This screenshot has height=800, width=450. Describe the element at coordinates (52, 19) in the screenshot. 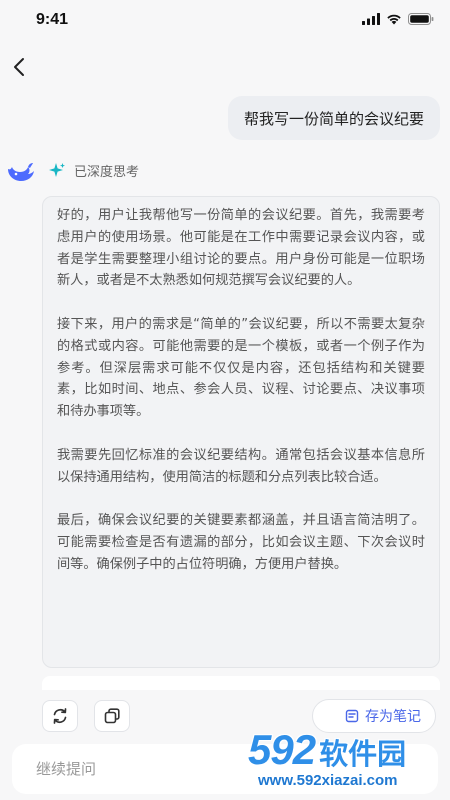

I see `status-time: 9:41` at that location.